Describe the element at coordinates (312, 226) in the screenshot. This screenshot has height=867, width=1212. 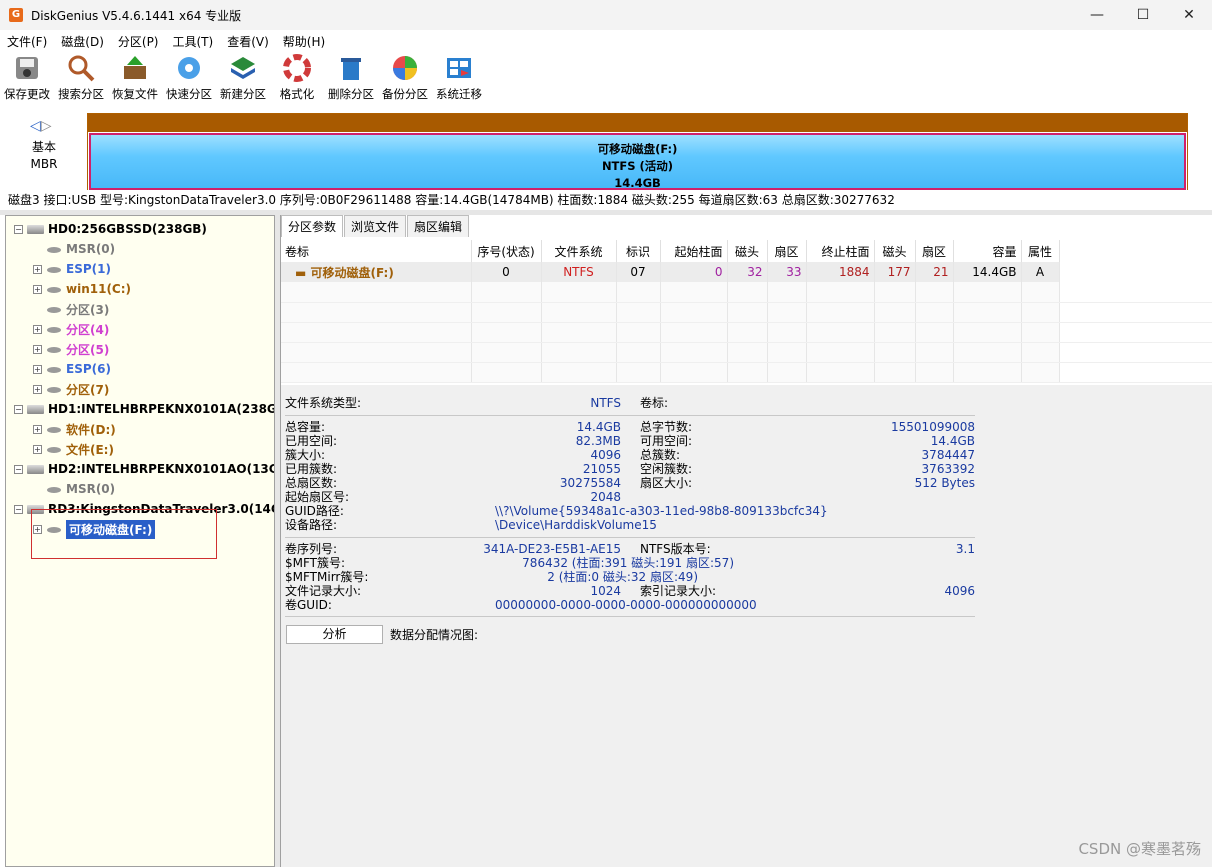
I see `tab-partition-params: 分区参数` at that location.